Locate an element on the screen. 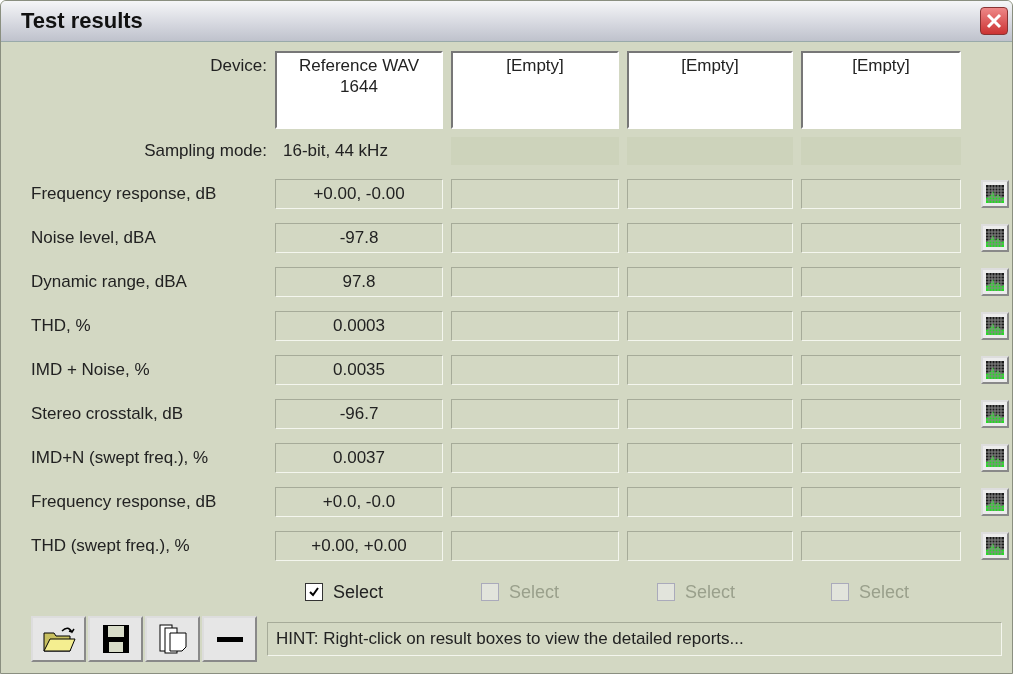 The width and height of the screenshot is (1015, 676). minus-icon is located at coordinates (229, 639).